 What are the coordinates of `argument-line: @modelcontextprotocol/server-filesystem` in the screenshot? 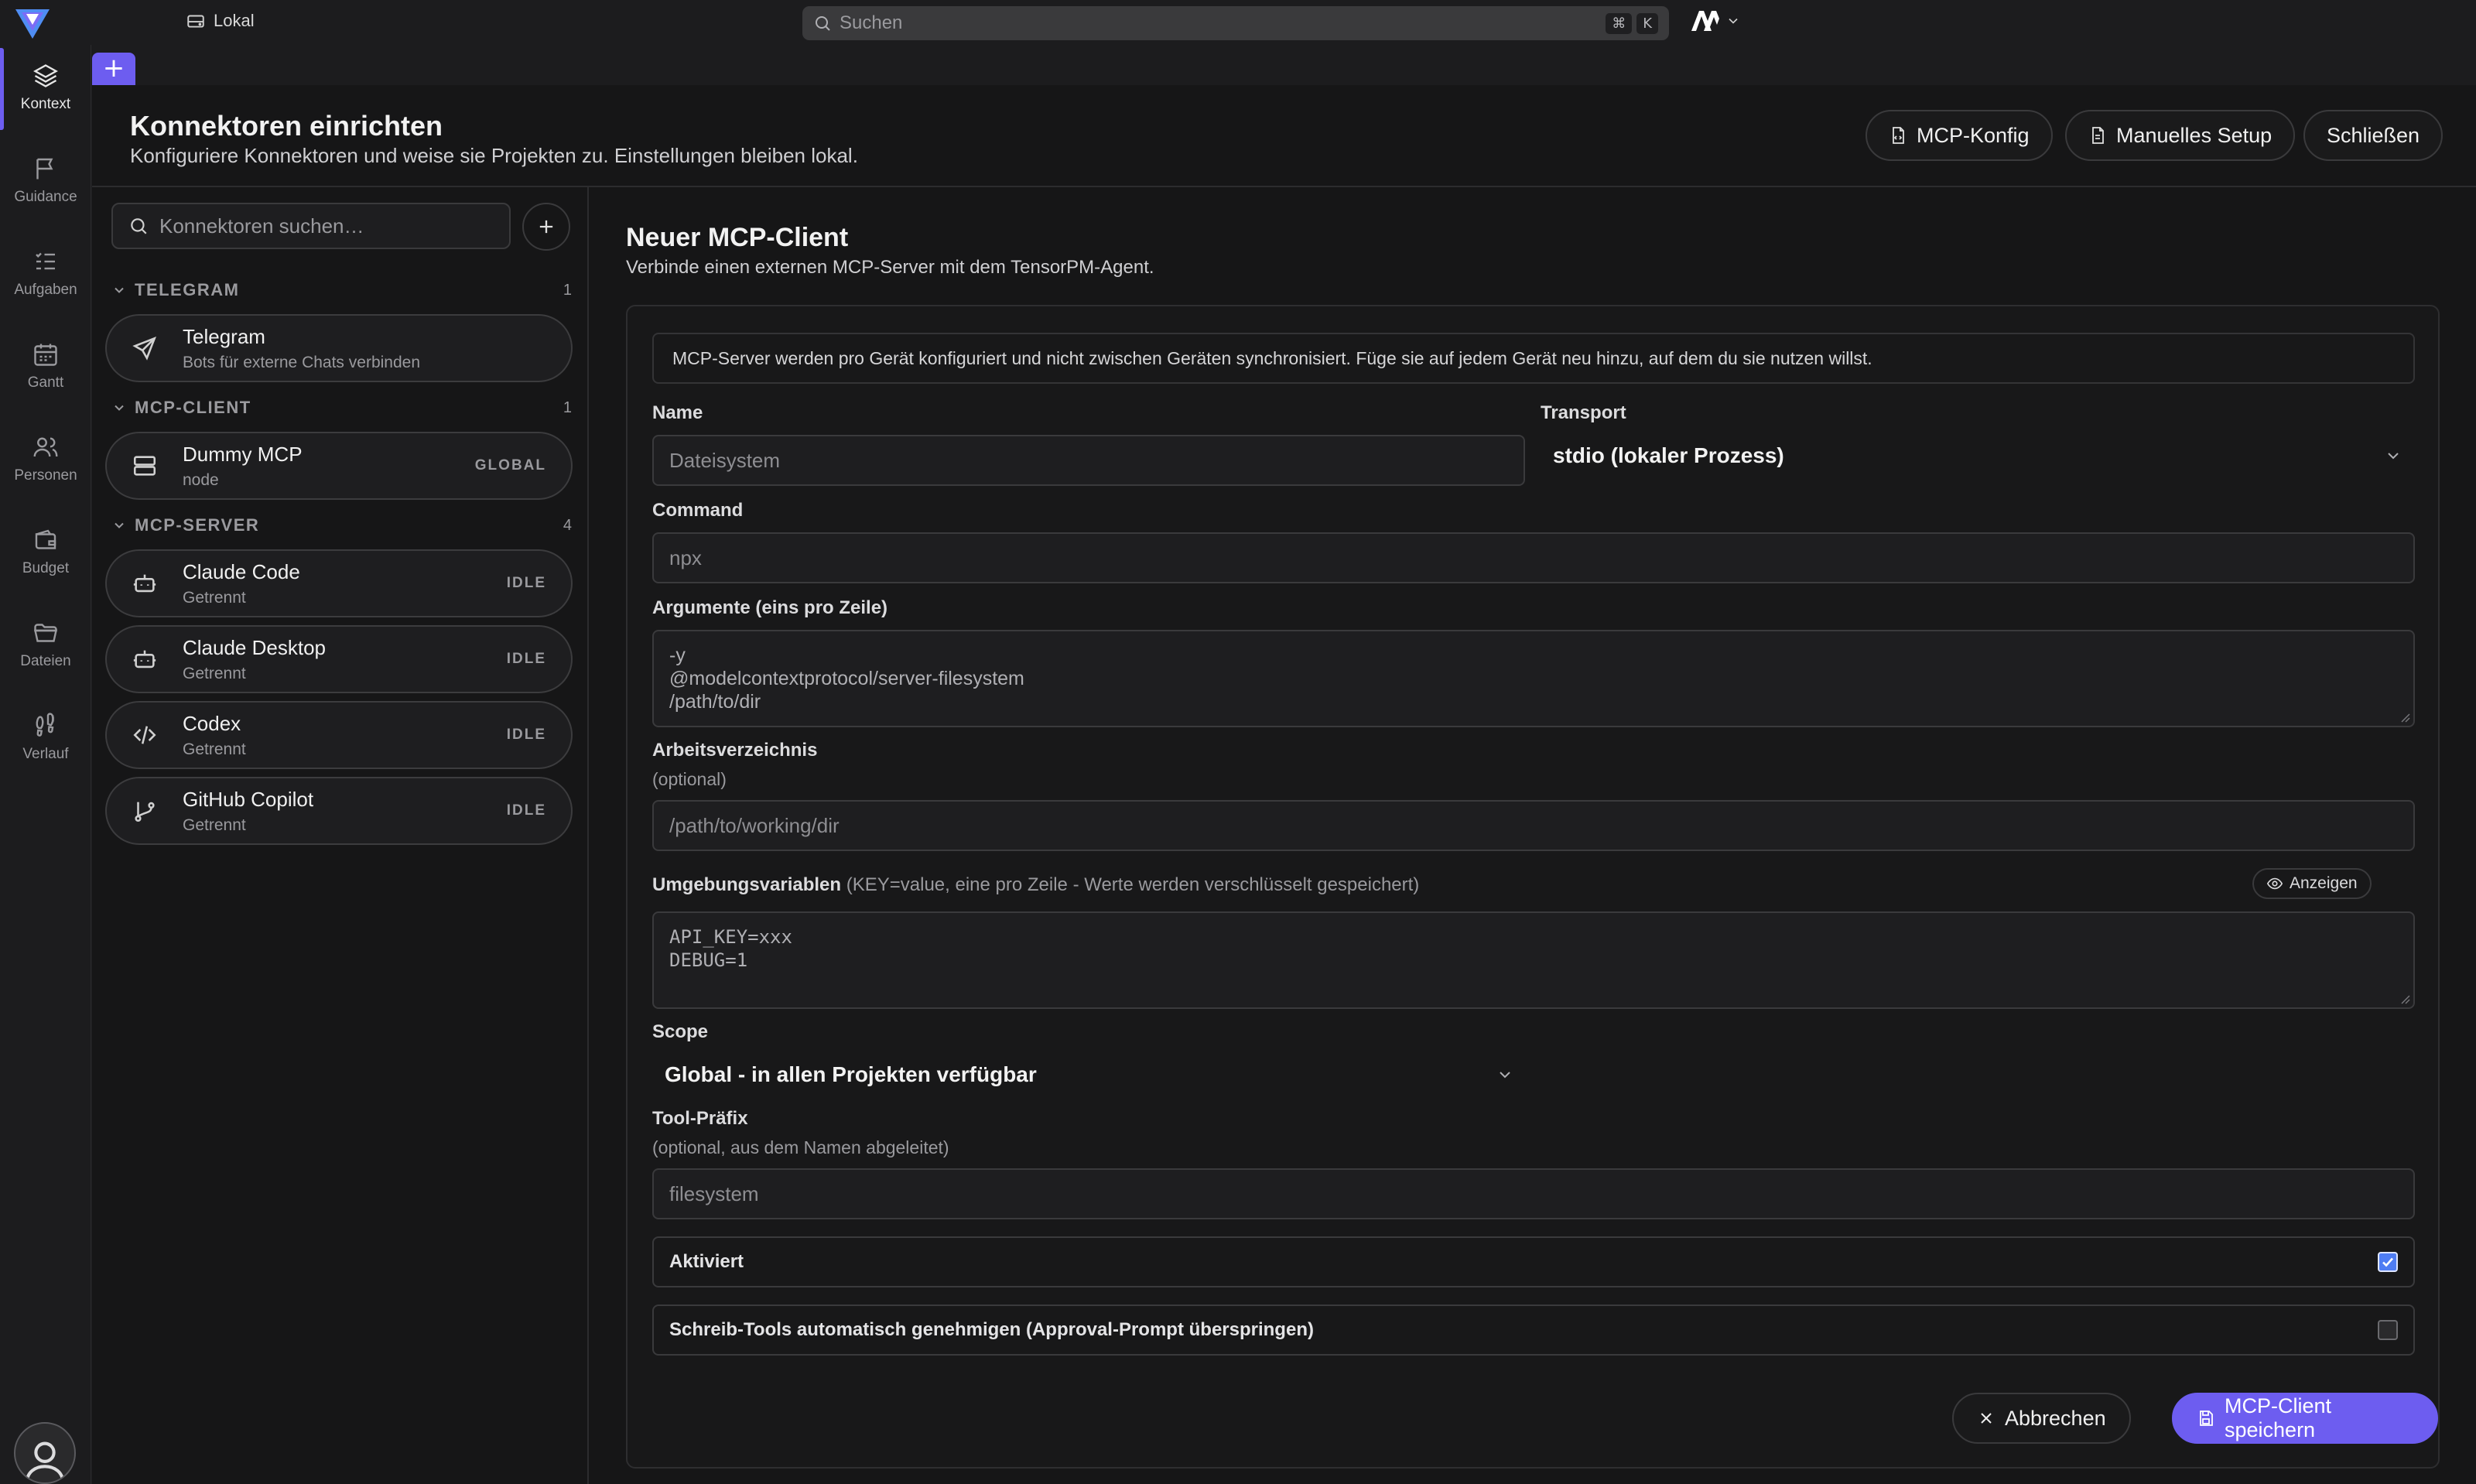 It's located at (846, 678).